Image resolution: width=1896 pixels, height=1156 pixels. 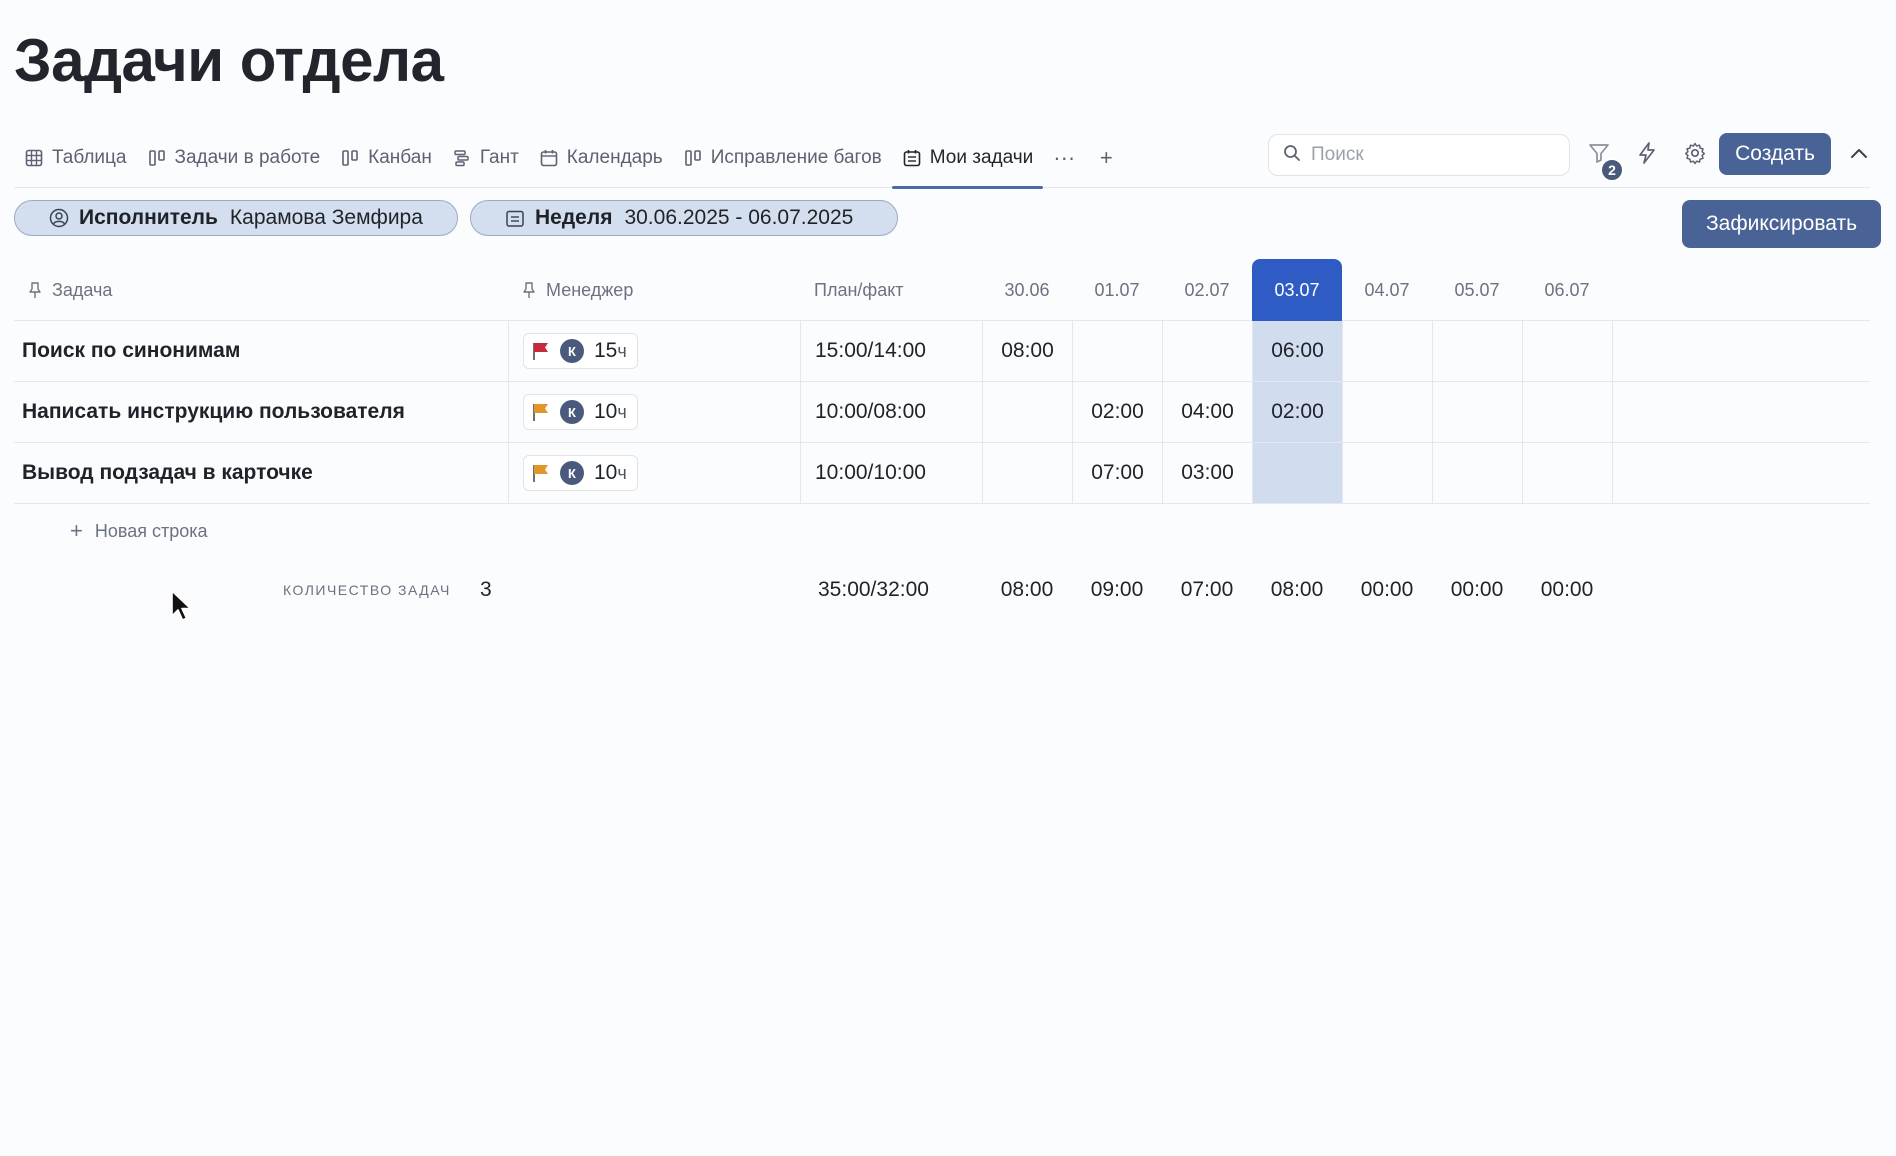 I want to click on day-cell: 03:00, so click(x=1207, y=473).